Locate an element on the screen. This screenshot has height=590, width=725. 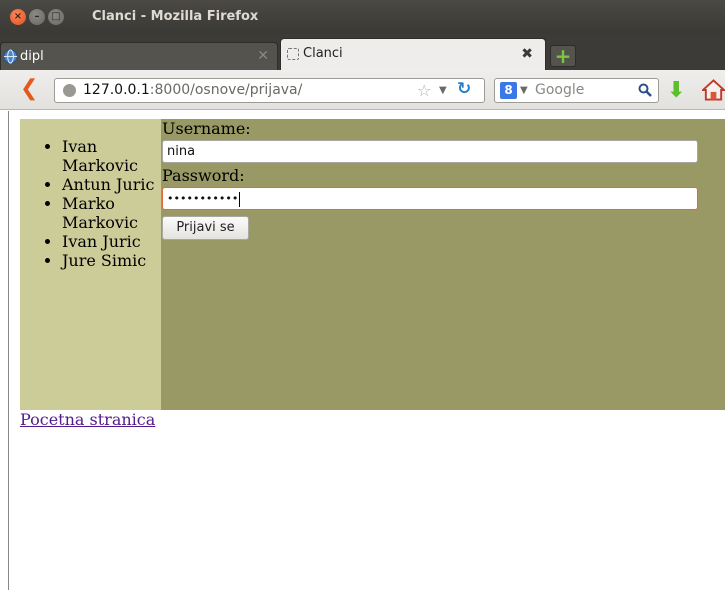
password-mask: ••••••••••• is located at coordinates (203, 198).